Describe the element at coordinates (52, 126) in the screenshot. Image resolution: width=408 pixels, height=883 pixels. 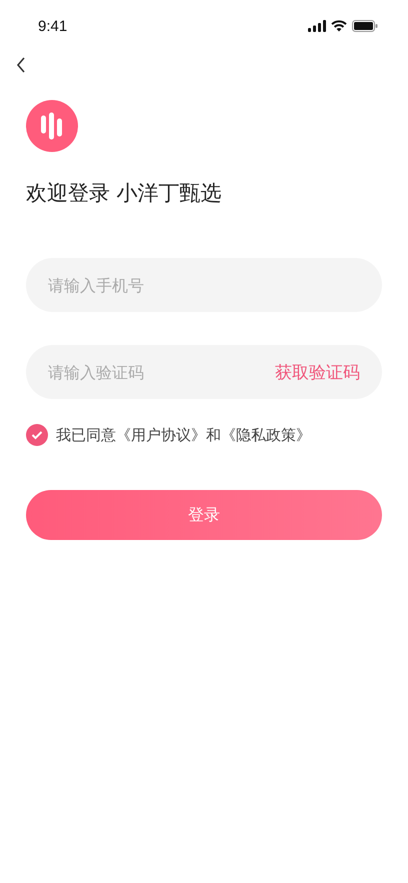
I see `logo-icon` at that location.